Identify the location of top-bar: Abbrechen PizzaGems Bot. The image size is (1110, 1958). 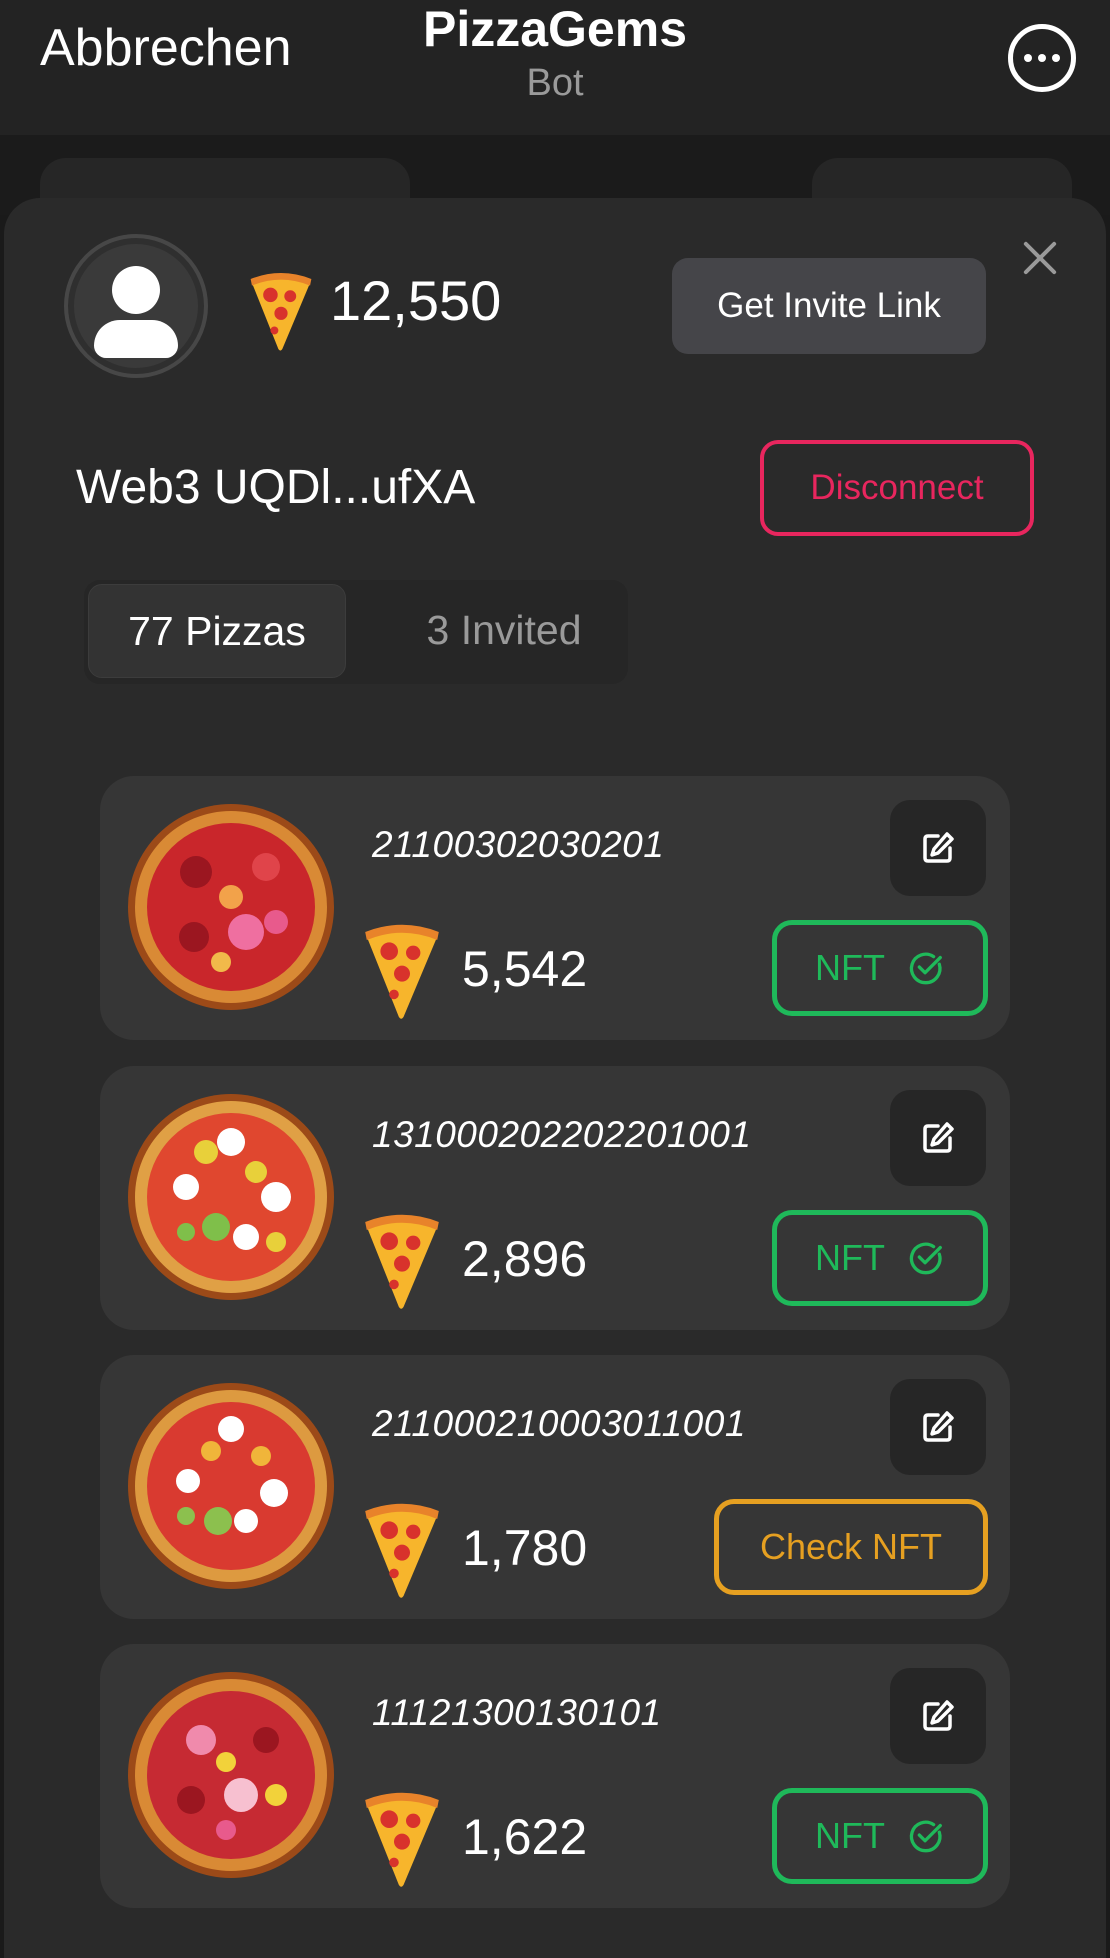
(555, 67).